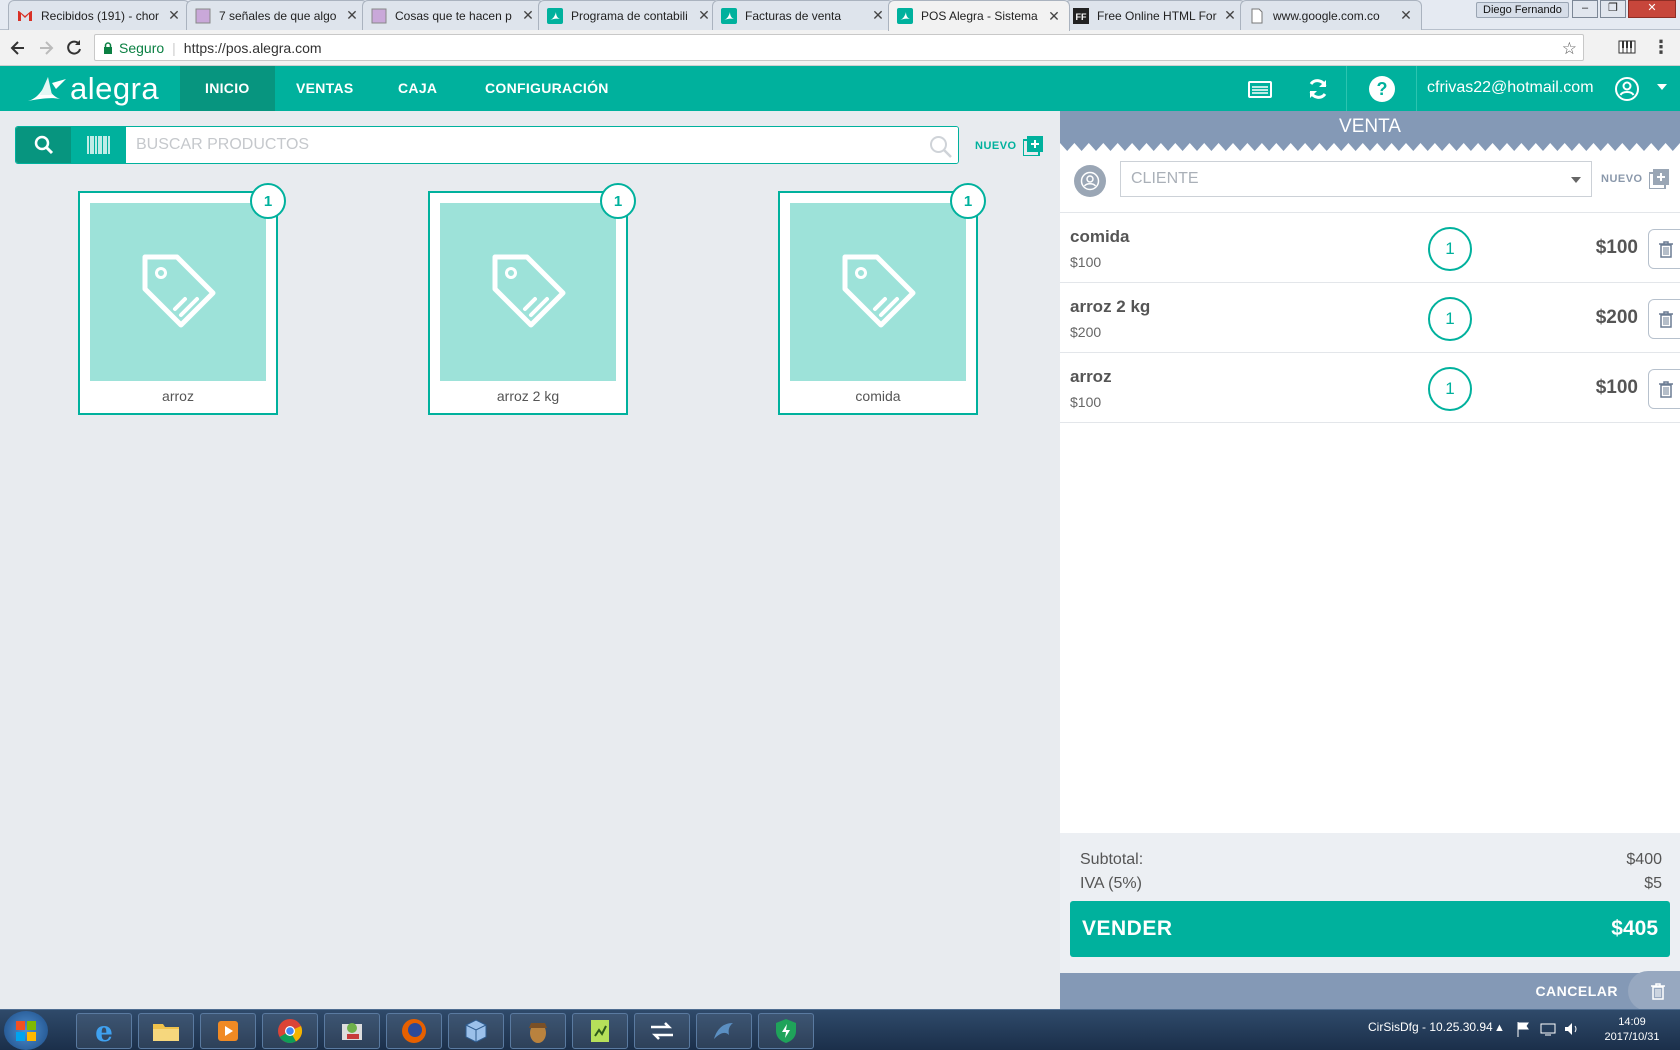  Describe the element at coordinates (277, 15) in the screenshot. I see `browser-tab: 7 señales de que algo ✕` at that location.